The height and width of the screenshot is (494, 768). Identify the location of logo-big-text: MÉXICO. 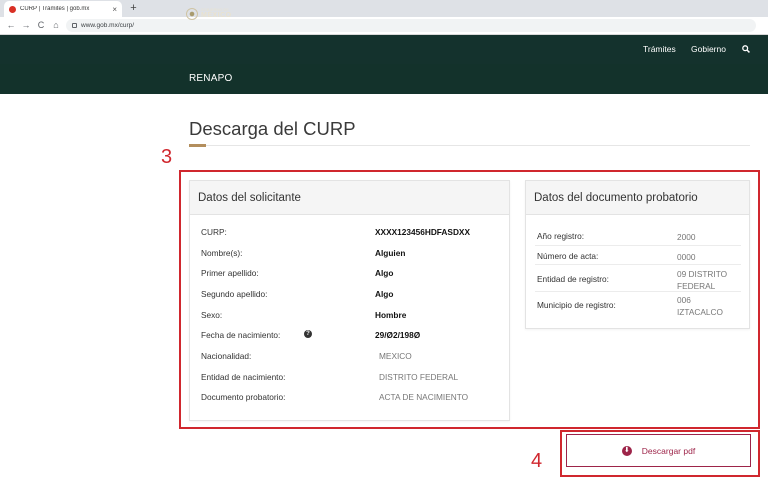
(216, 16).